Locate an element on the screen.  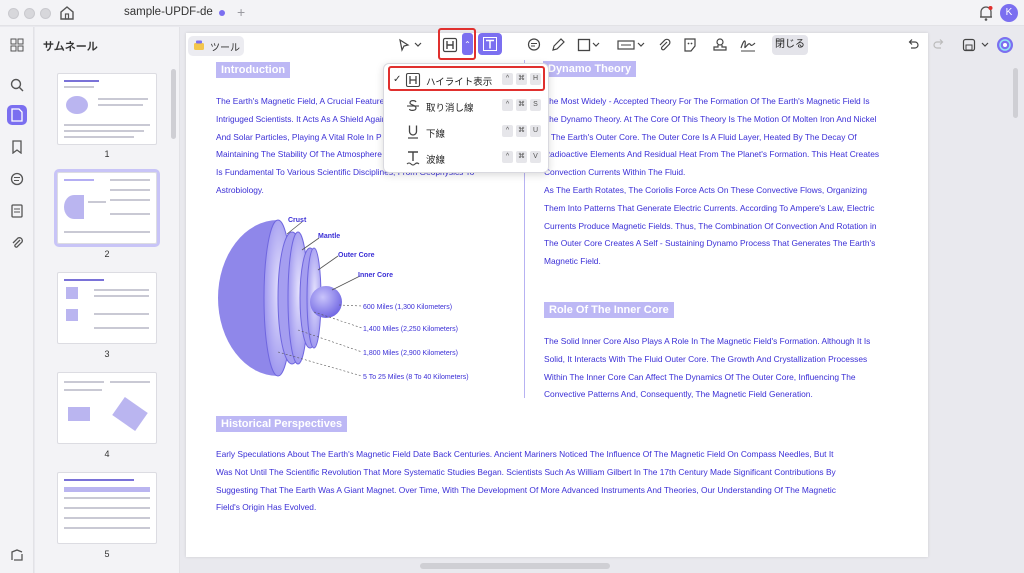
diagram-label-crust: Crust is located at coordinates (297, 220).